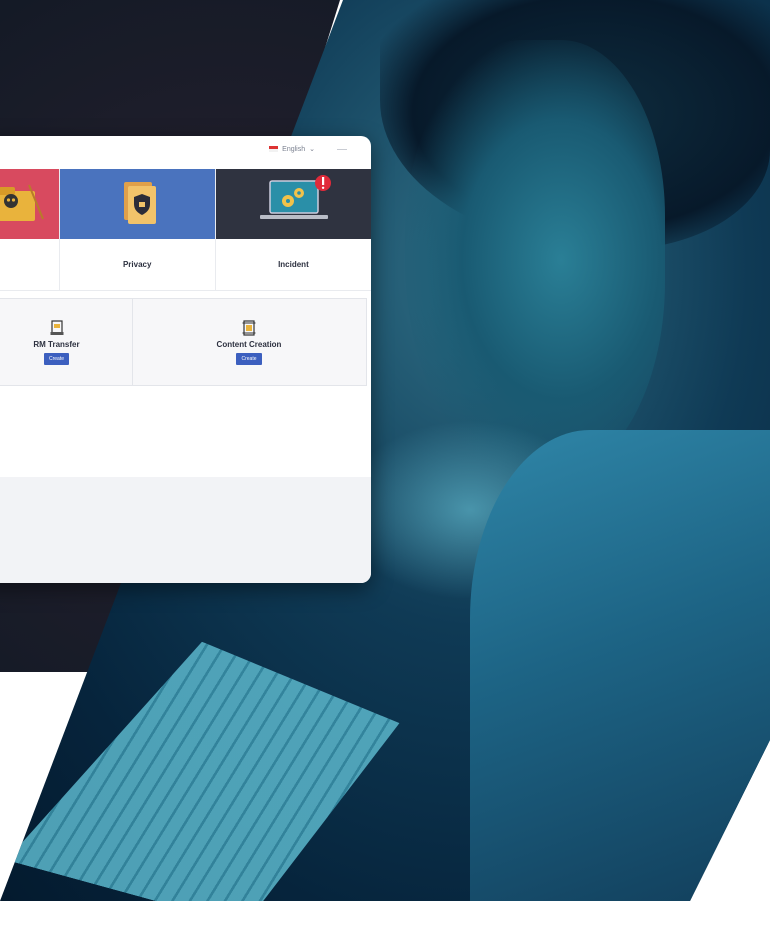  Describe the element at coordinates (29, 265) in the screenshot. I see `tile-label` at that location.